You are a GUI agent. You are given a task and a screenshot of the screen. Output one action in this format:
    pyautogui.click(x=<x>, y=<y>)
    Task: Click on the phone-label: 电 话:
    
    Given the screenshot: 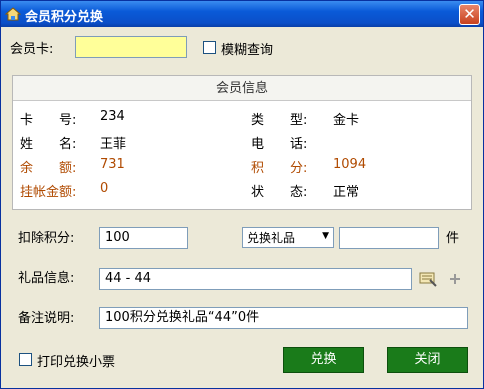 What is the action you would take?
    pyautogui.click(x=279, y=144)
    